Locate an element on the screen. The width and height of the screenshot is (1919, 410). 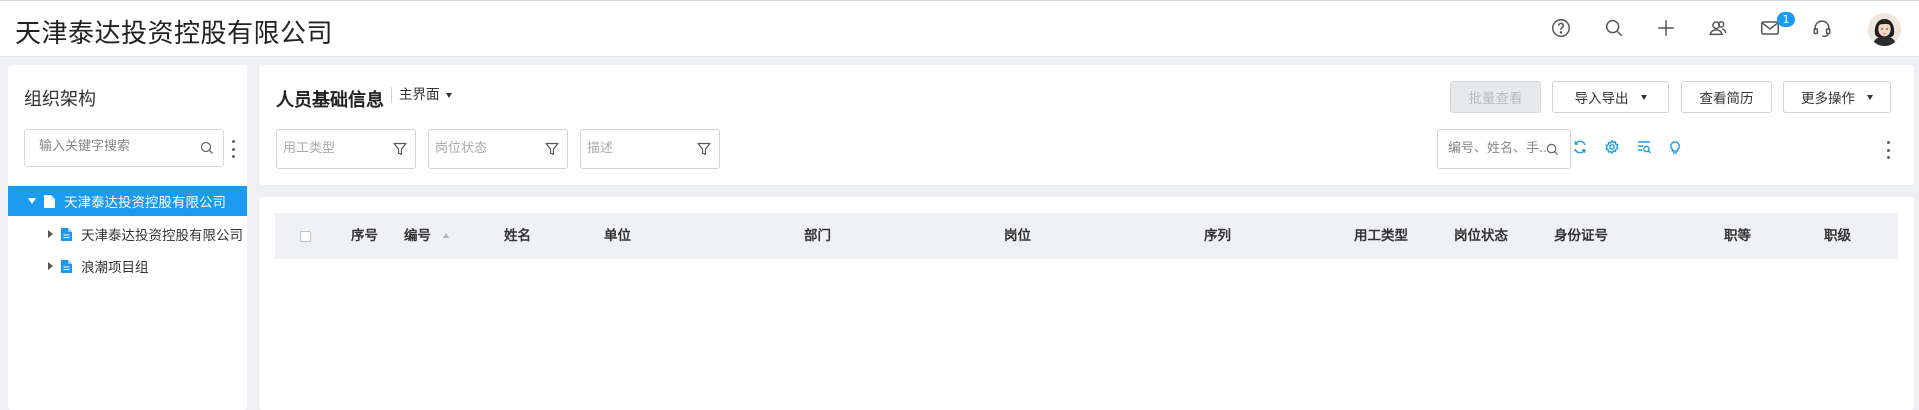
col-header: 职等 is located at coordinates (1737, 236).